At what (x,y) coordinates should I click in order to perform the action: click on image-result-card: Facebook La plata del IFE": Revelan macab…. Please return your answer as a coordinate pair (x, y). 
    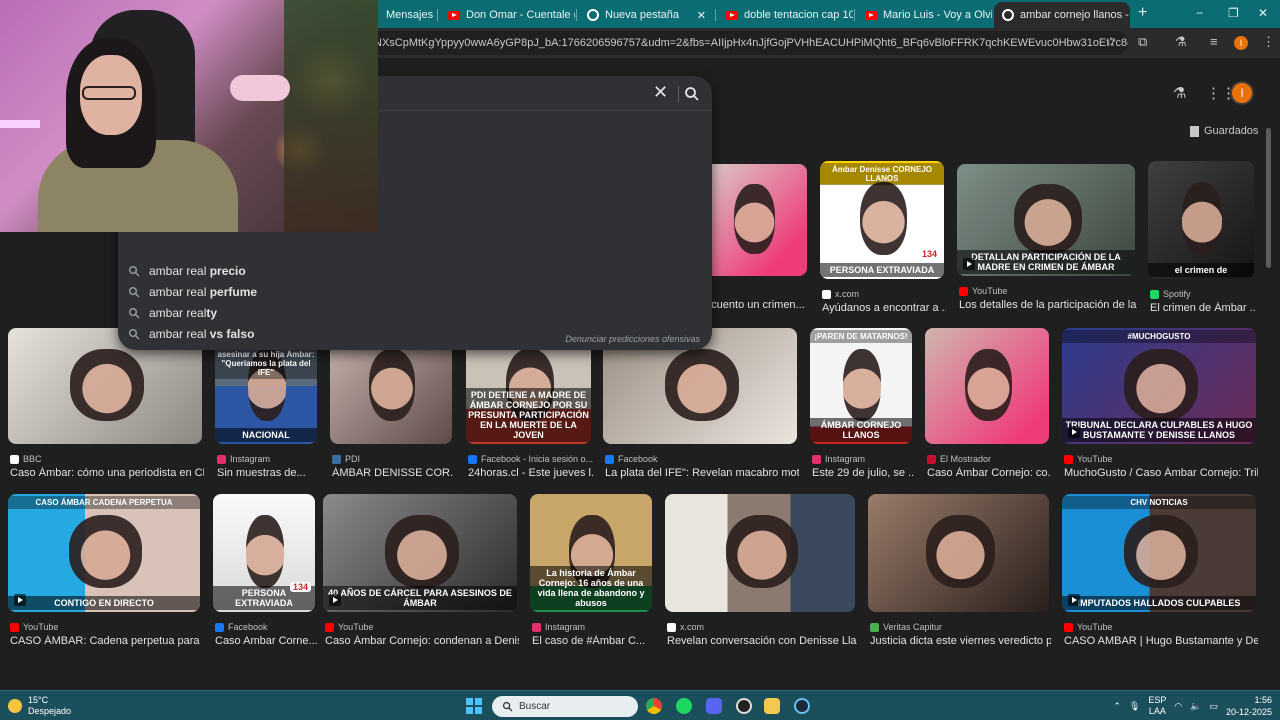
    Looking at the image, I should click on (701, 406).